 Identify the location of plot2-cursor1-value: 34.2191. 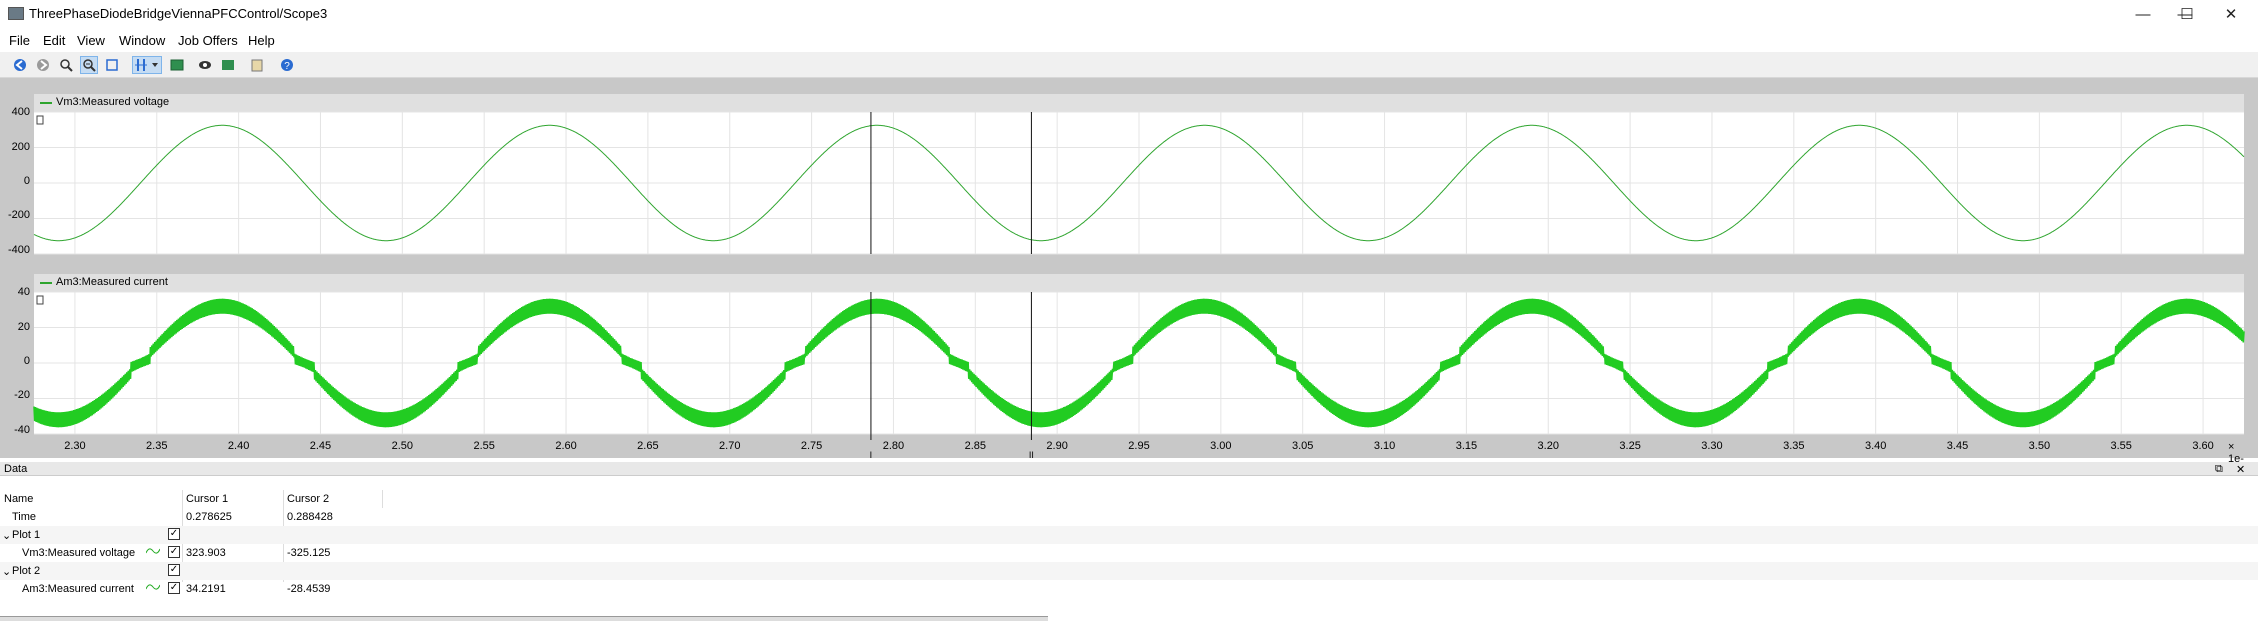
(206, 589).